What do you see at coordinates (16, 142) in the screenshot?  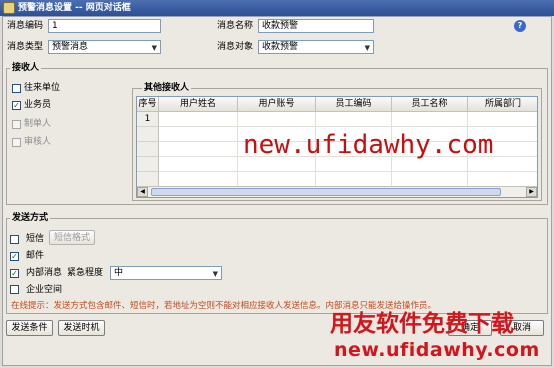 I see `checkbox-approver` at bounding box center [16, 142].